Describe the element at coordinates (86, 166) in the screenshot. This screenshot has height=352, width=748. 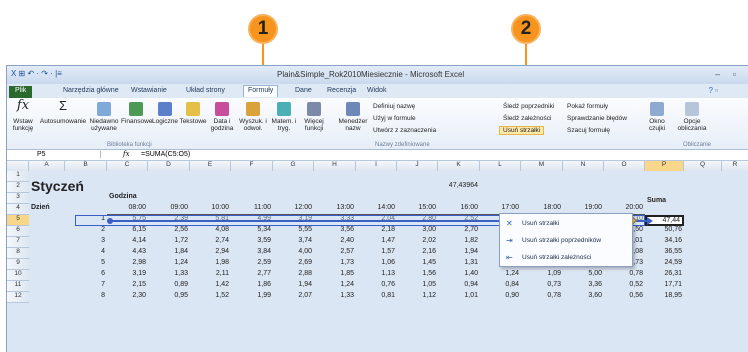
I see `column-header-b: B` at that location.